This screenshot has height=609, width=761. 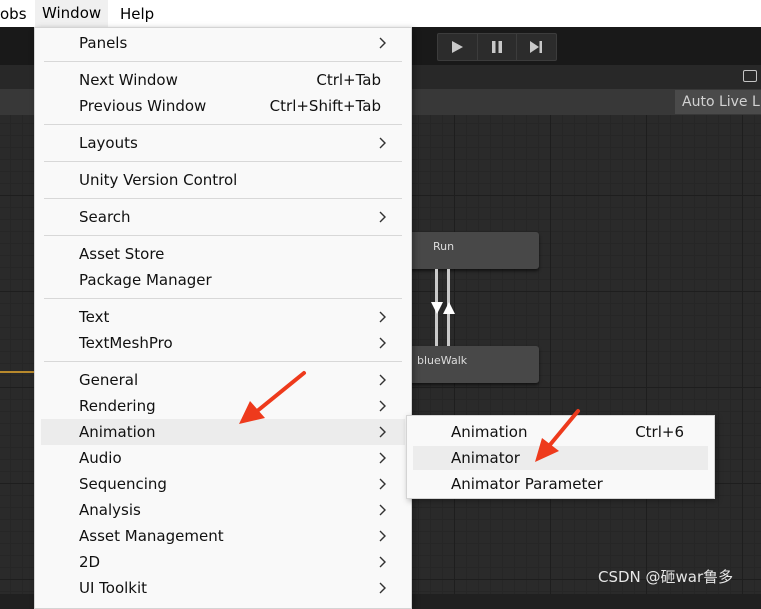 What do you see at coordinates (527, 484) in the screenshot?
I see `menu-item-label: Animator Parameter` at bounding box center [527, 484].